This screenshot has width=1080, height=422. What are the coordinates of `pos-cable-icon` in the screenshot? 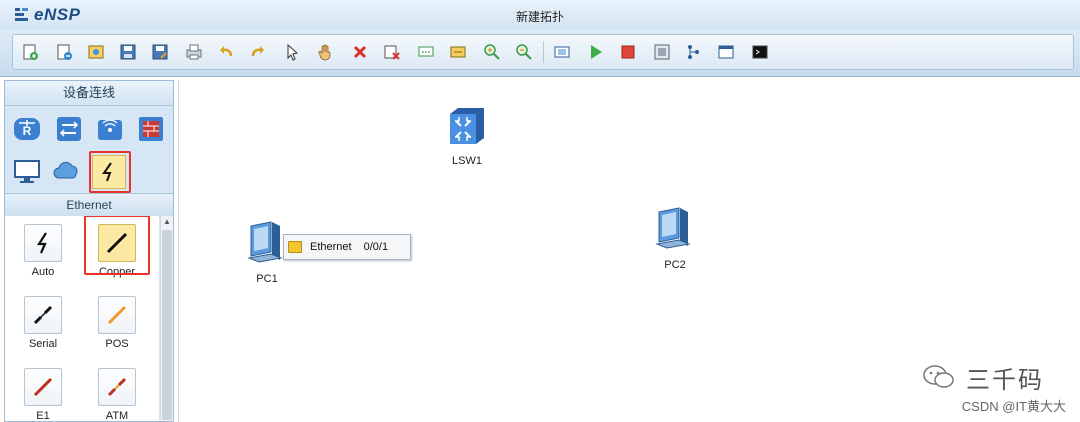 It's located at (117, 315).